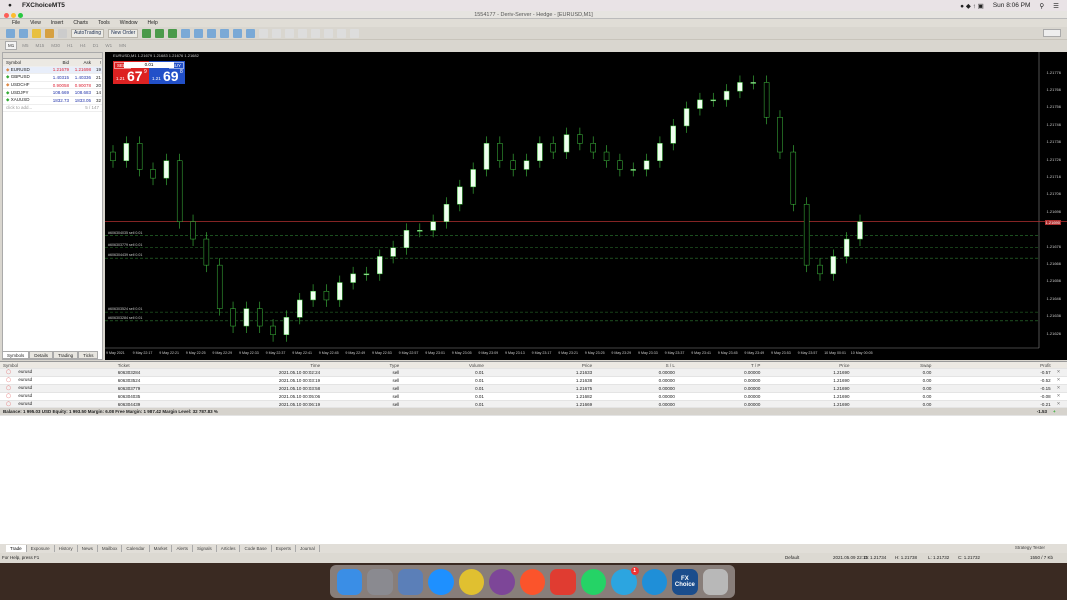 This screenshot has height=600, width=1067. What do you see at coordinates (715, 581) in the screenshot?
I see `trash-icon` at bounding box center [715, 581].